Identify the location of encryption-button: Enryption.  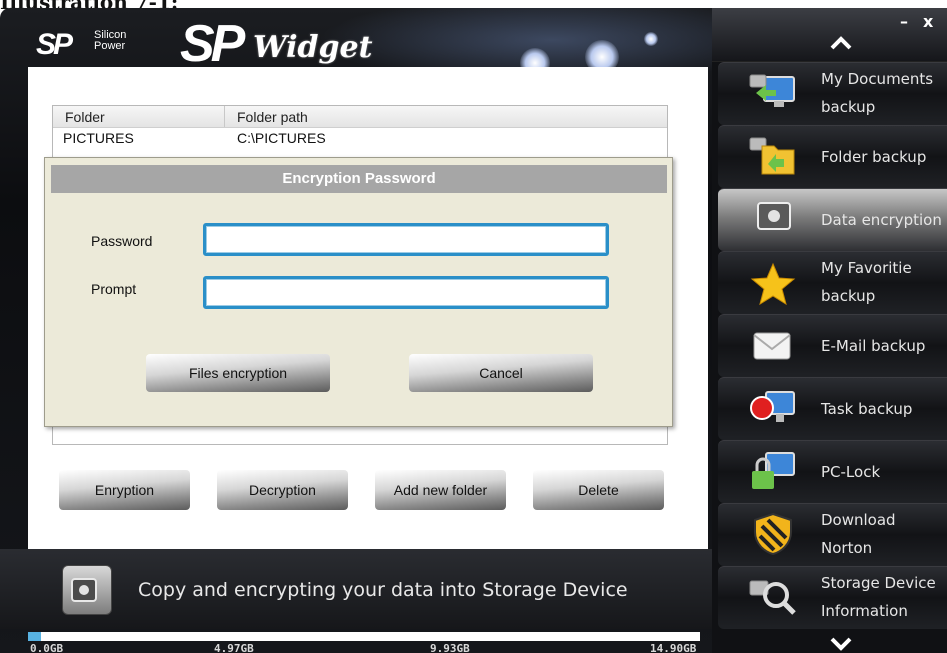
(124, 490).